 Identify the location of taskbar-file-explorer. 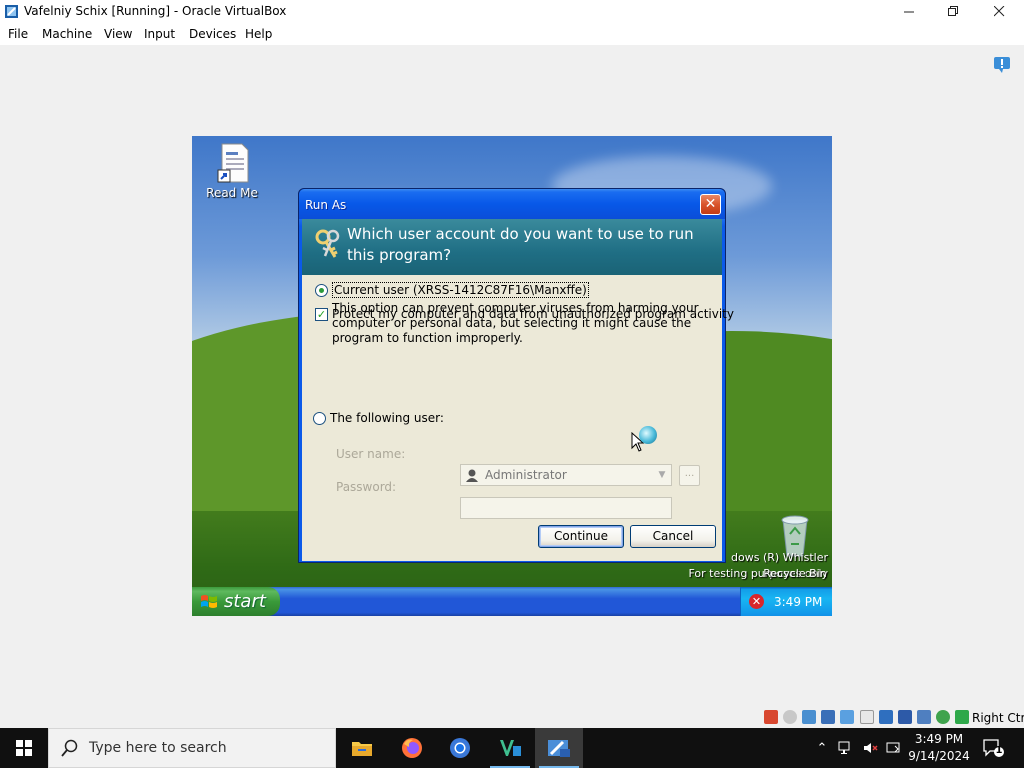
(362, 748).